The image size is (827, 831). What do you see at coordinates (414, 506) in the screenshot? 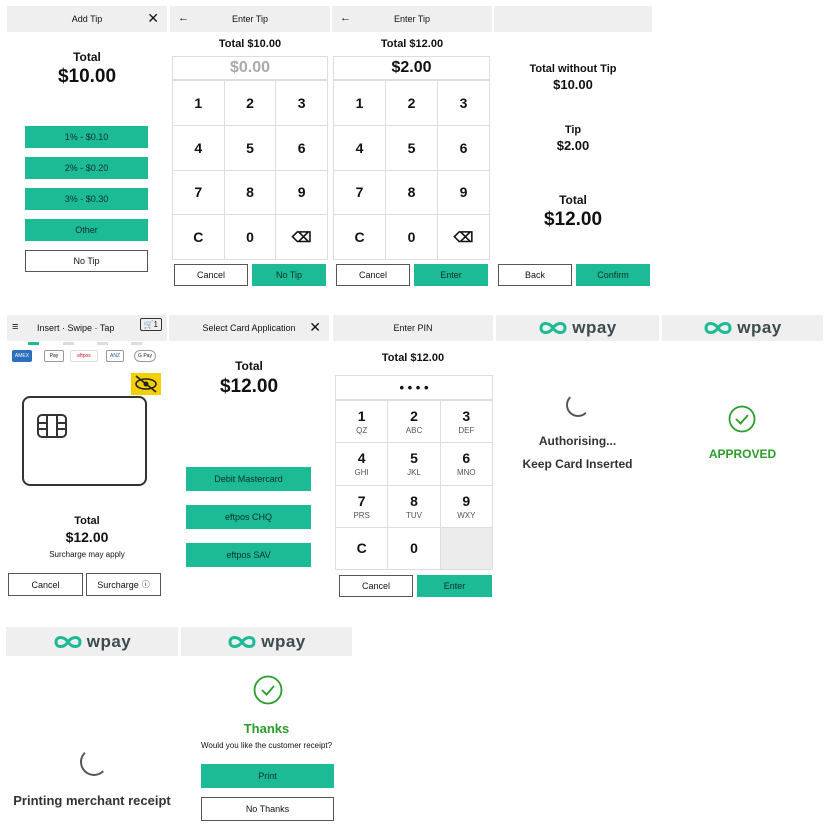
I see `key-8: 8 TUV` at bounding box center [414, 506].